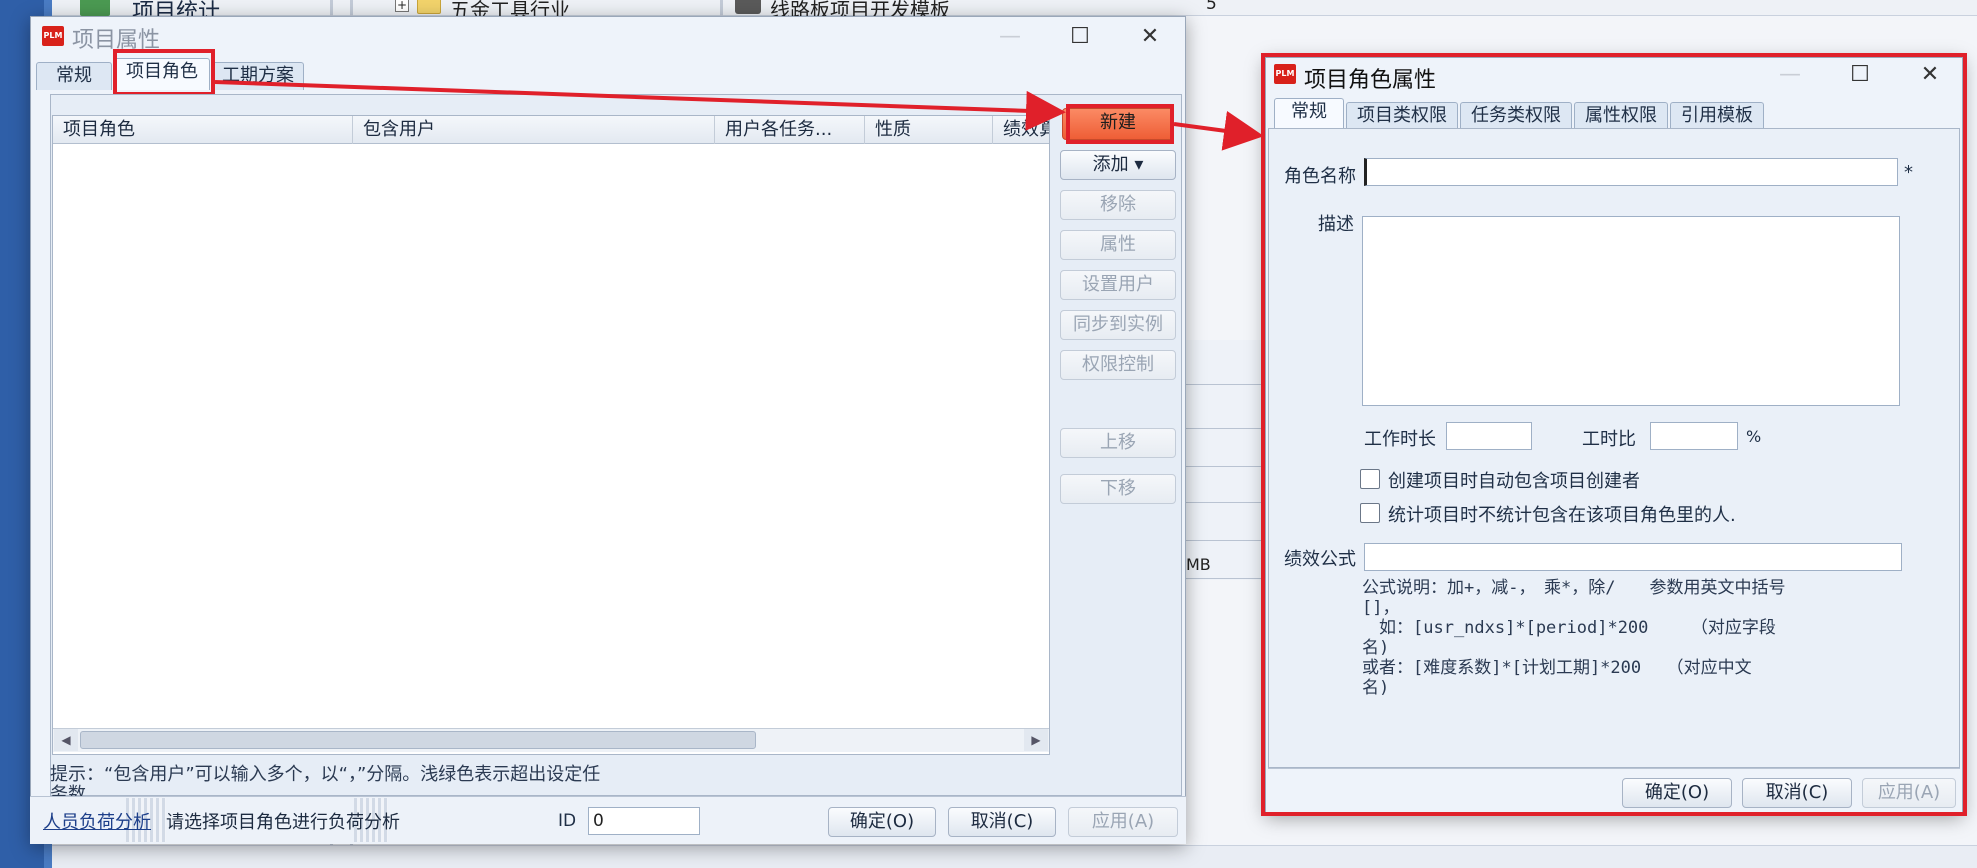 The height and width of the screenshot is (868, 1977). Describe the element at coordinates (640, 105) in the screenshot. I see `arrow-to-new-button` at that location.